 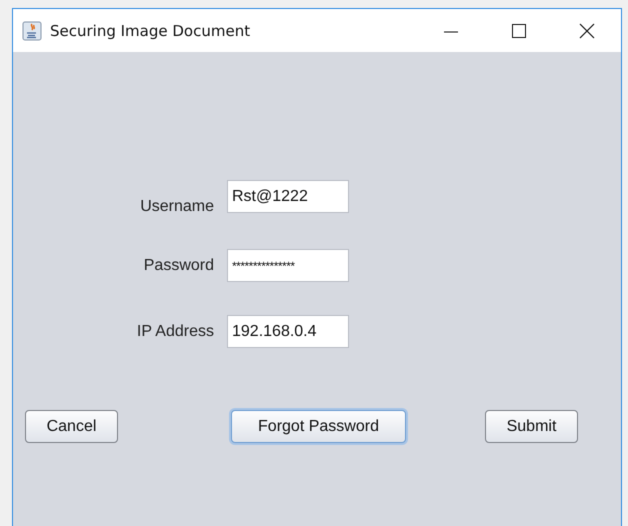 What do you see at coordinates (175, 331) in the screenshot?
I see `field-label: IP Address` at bounding box center [175, 331].